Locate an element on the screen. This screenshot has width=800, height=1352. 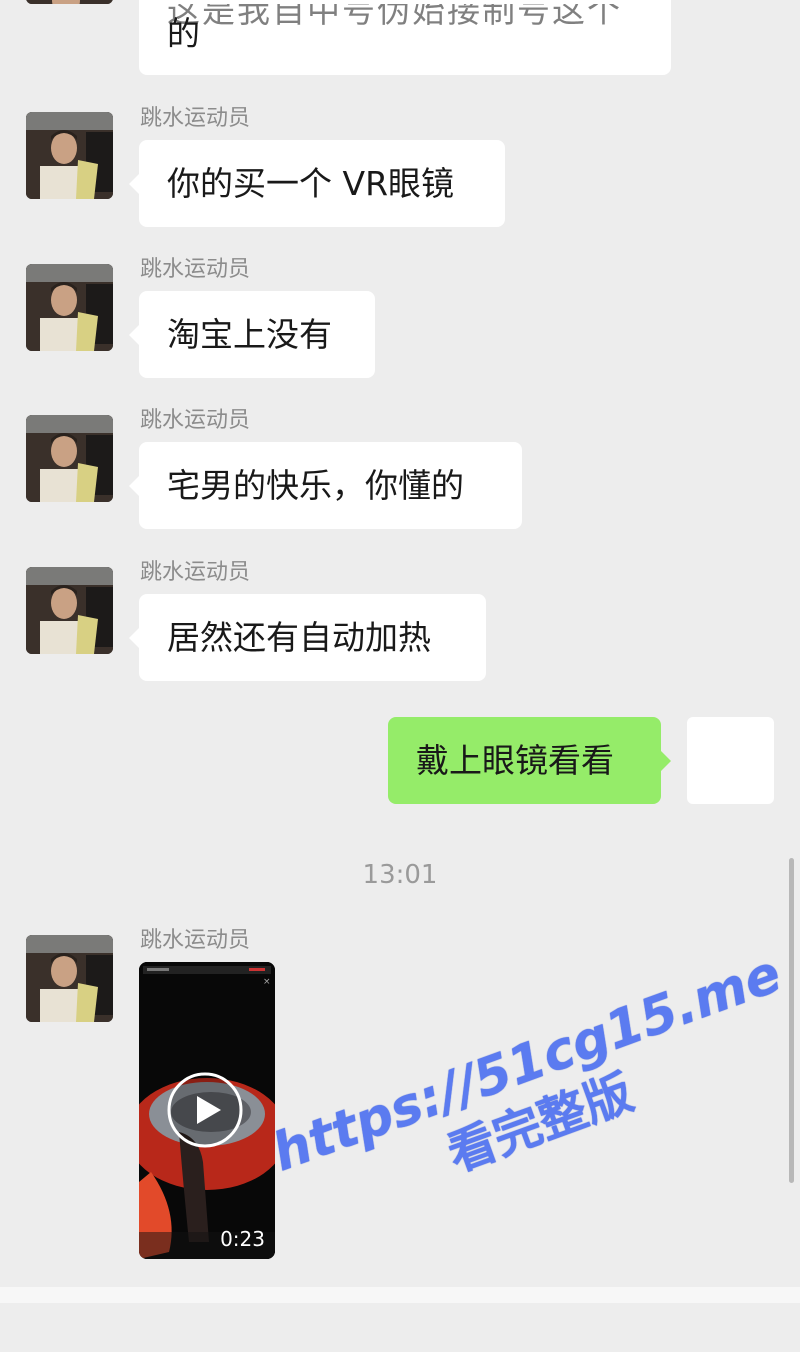
message-text-partial-line1: 这是我自中号伪始接制号这个 is located at coordinates (394, 15).